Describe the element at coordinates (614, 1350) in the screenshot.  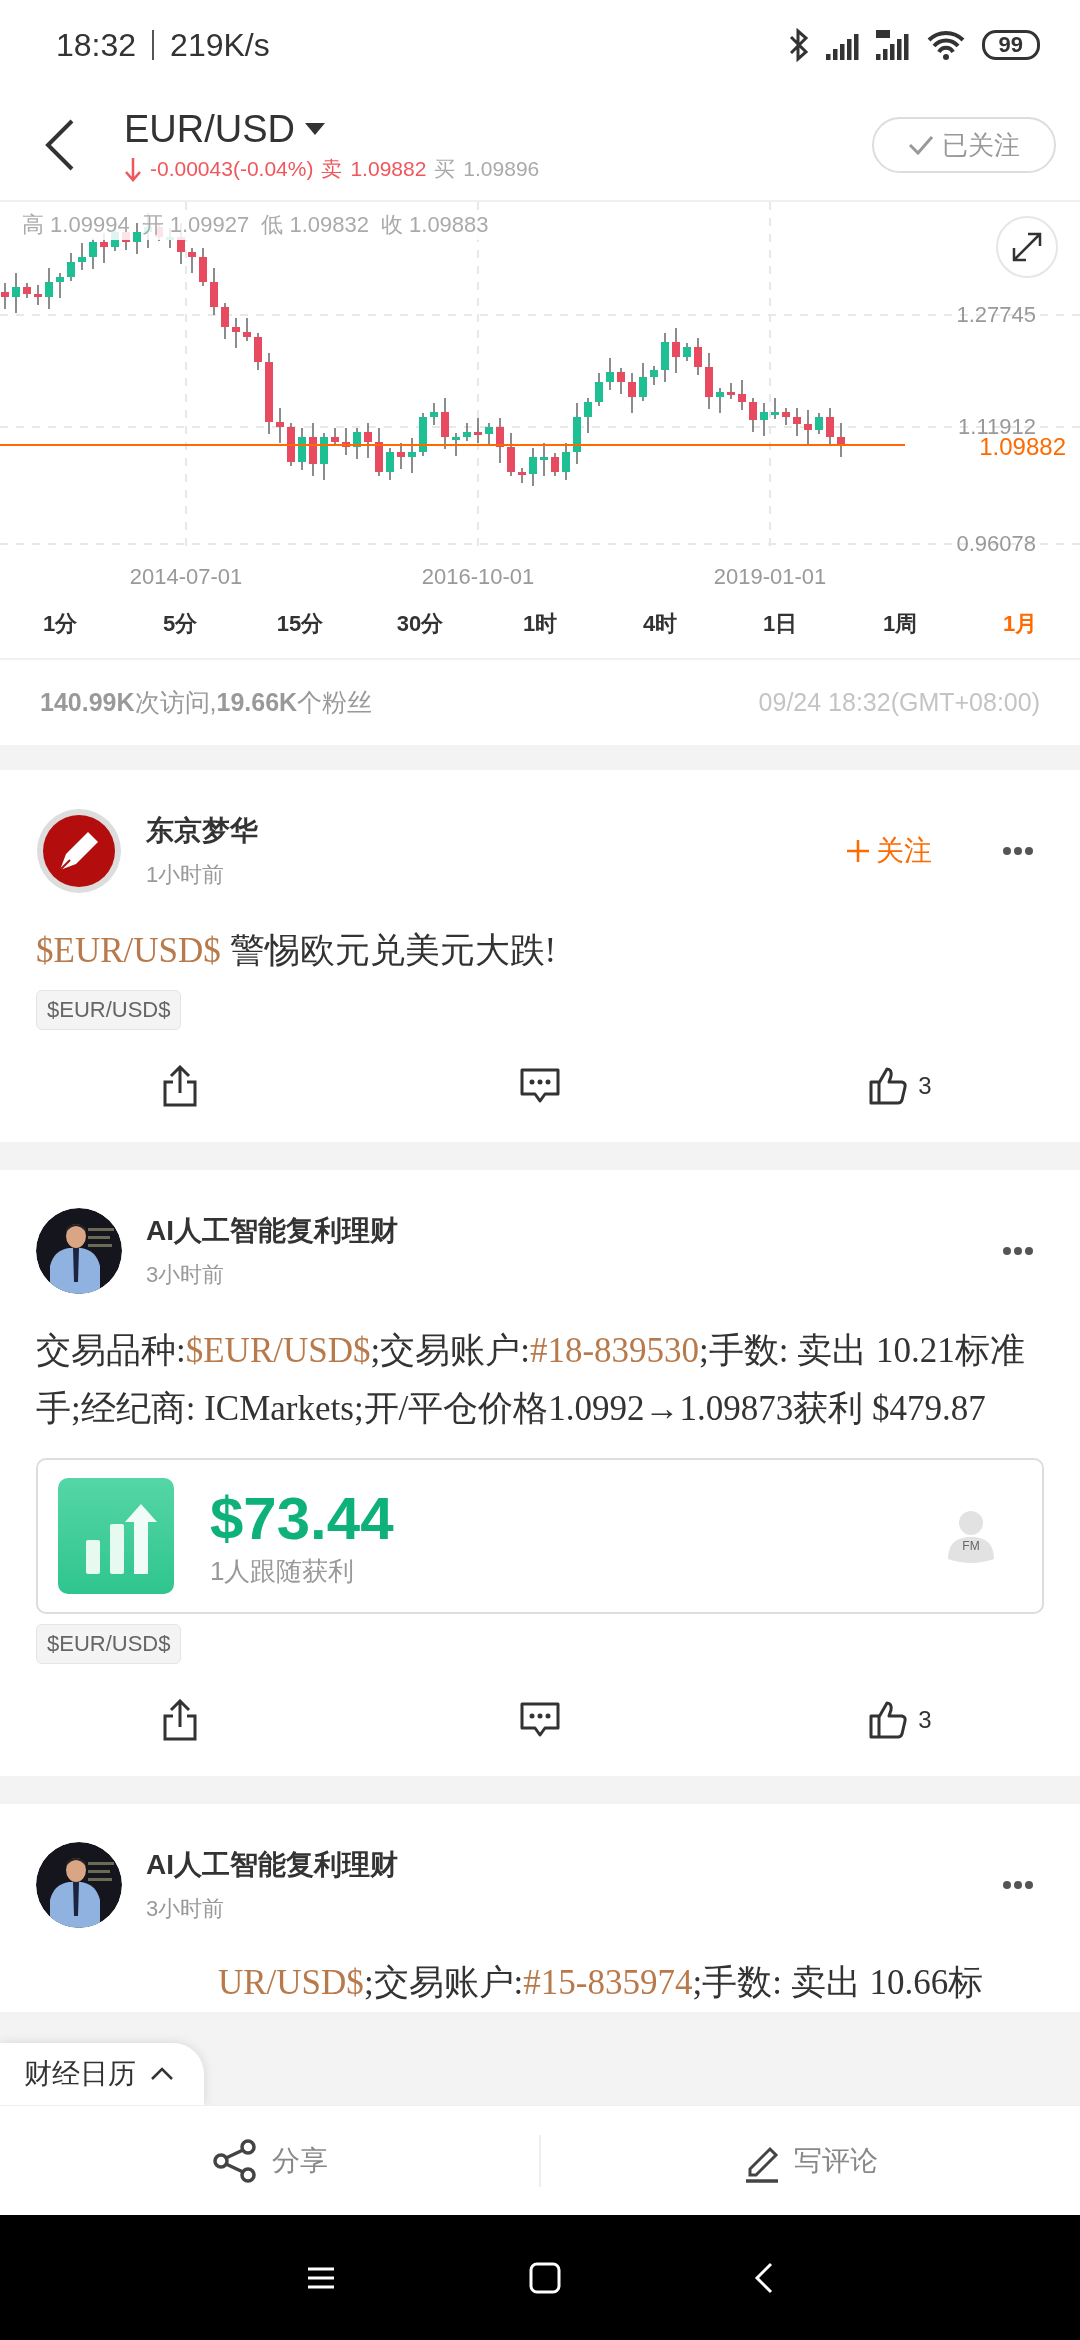
I see `ticker-link: #18-839530` at that location.